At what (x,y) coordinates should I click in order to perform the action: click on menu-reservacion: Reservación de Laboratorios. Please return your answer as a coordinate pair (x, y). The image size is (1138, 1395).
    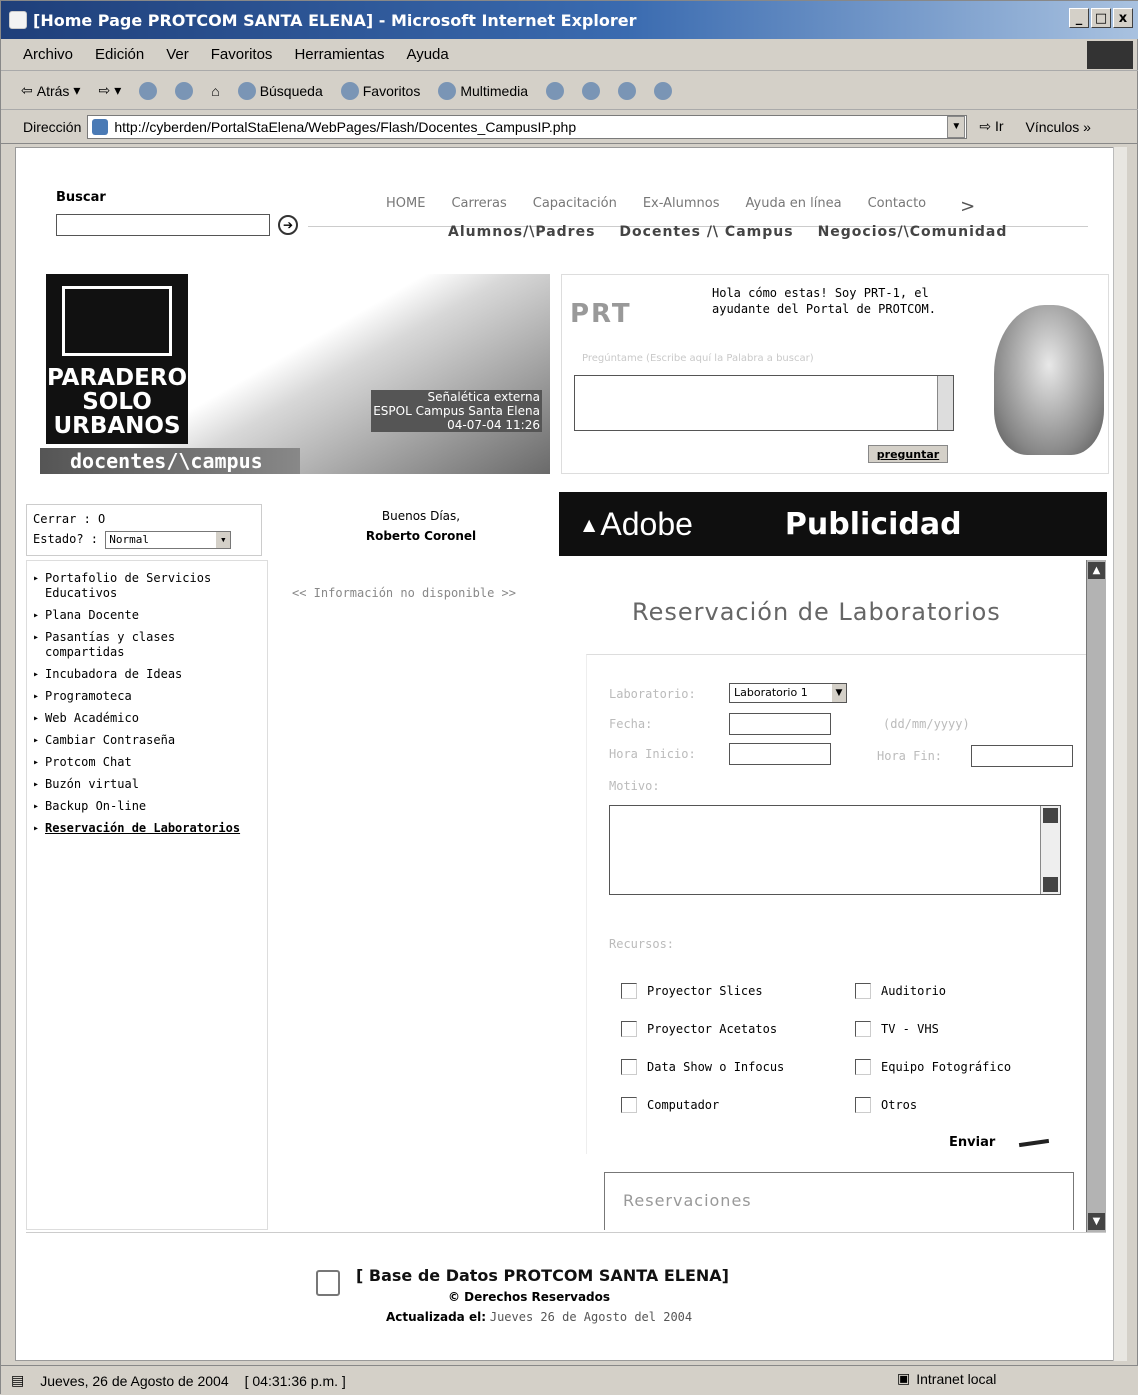
    Looking at the image, I should click on (147, 828).